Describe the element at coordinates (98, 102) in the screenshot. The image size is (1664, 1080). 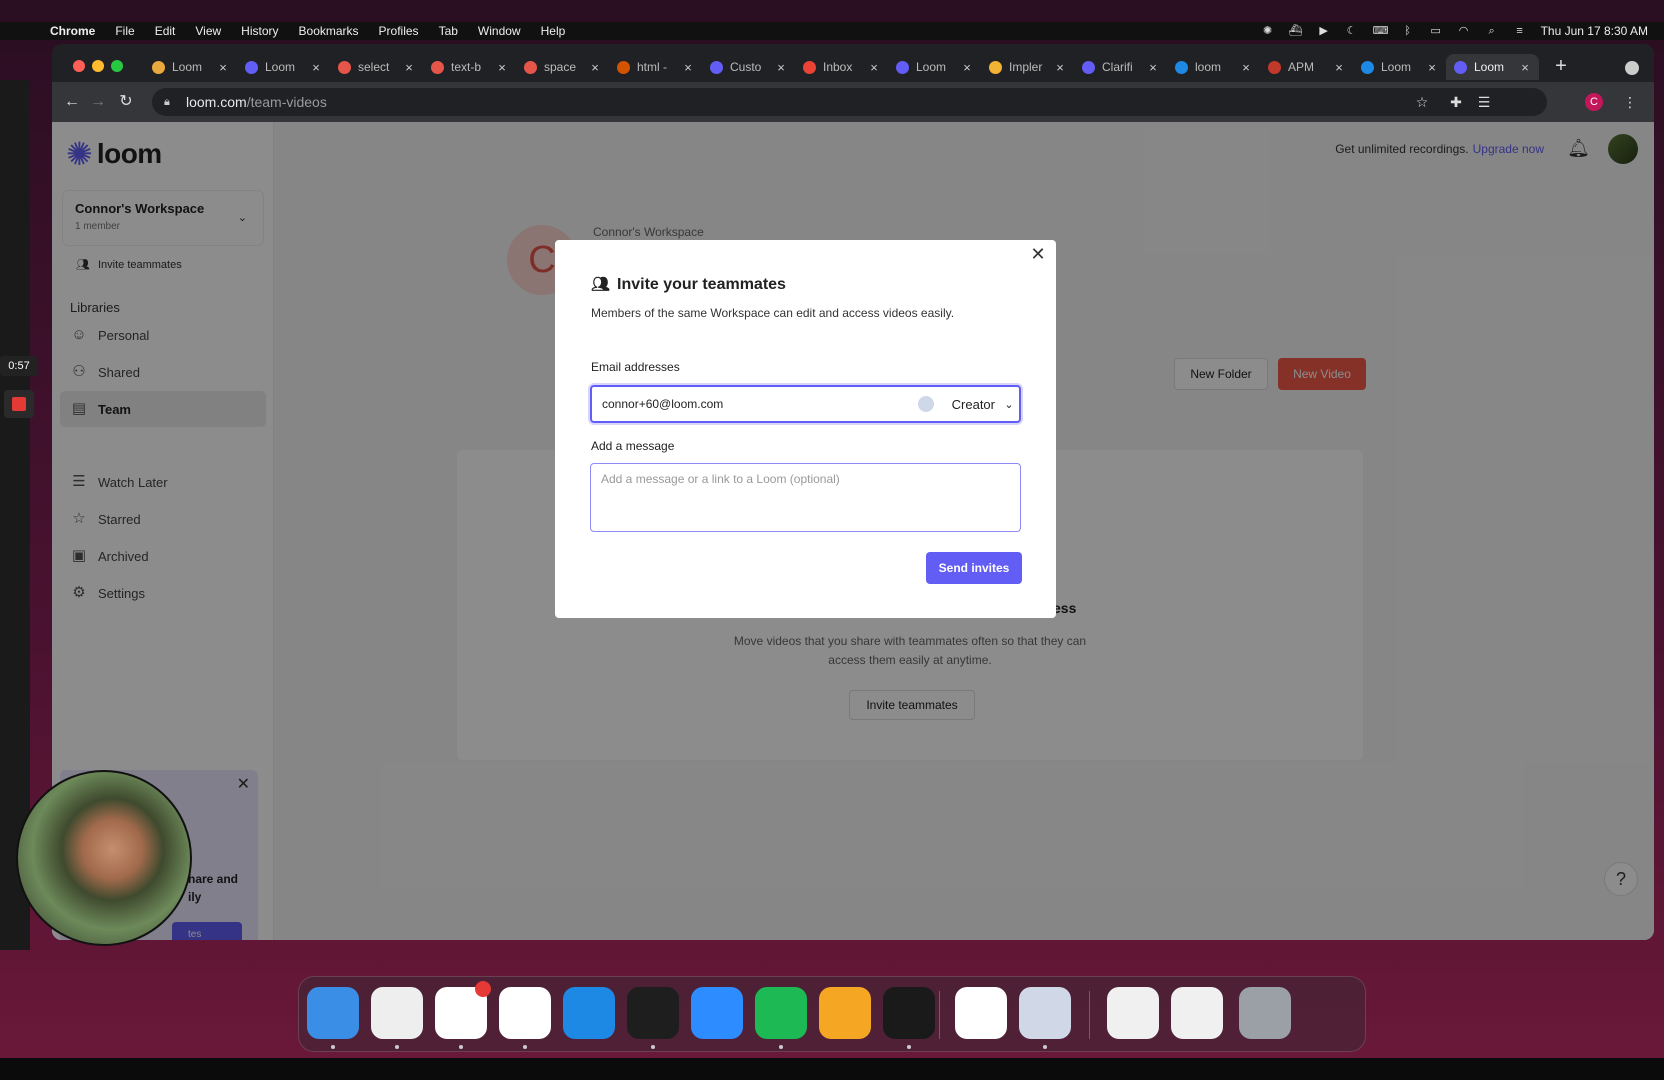
I see `forward-icon: →` at that location.